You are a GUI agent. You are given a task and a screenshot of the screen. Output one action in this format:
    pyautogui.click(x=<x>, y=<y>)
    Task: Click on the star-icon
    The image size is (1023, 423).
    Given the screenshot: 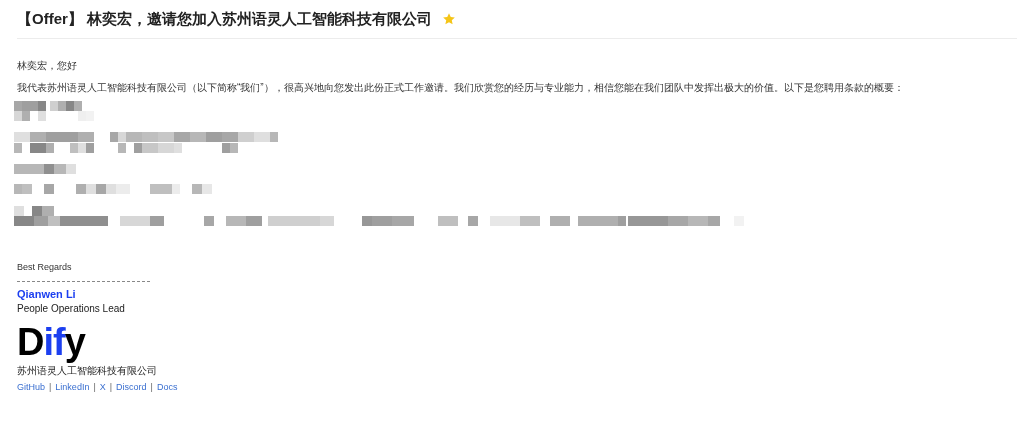 What is the action you would take?
    pyautogui.click(x=449, y=19)
    